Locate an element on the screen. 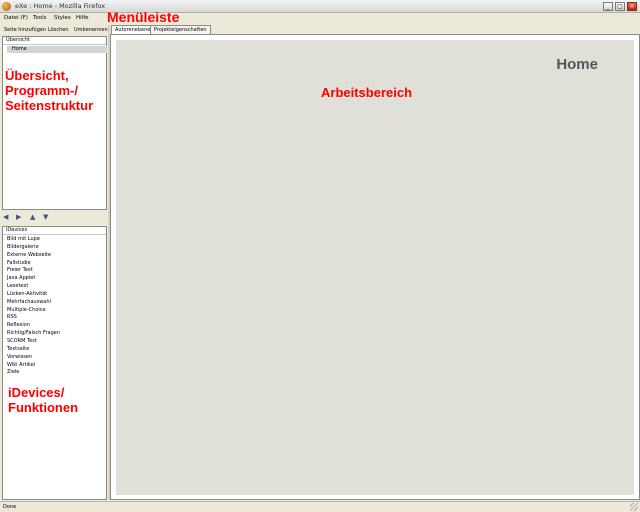 Image resolution: width=640 pixels, height=512 pixels. idevice-item: Reflexion is located at coordinates (33, 326).